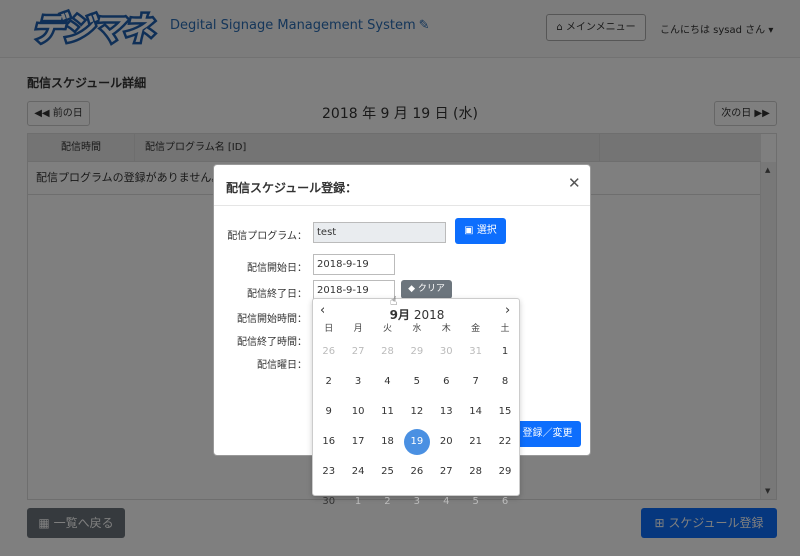  What do you see at coordinates (507, 310) in the screenshot?
I see `chevron-right-icon: ›` at bounding box center [507, 310].